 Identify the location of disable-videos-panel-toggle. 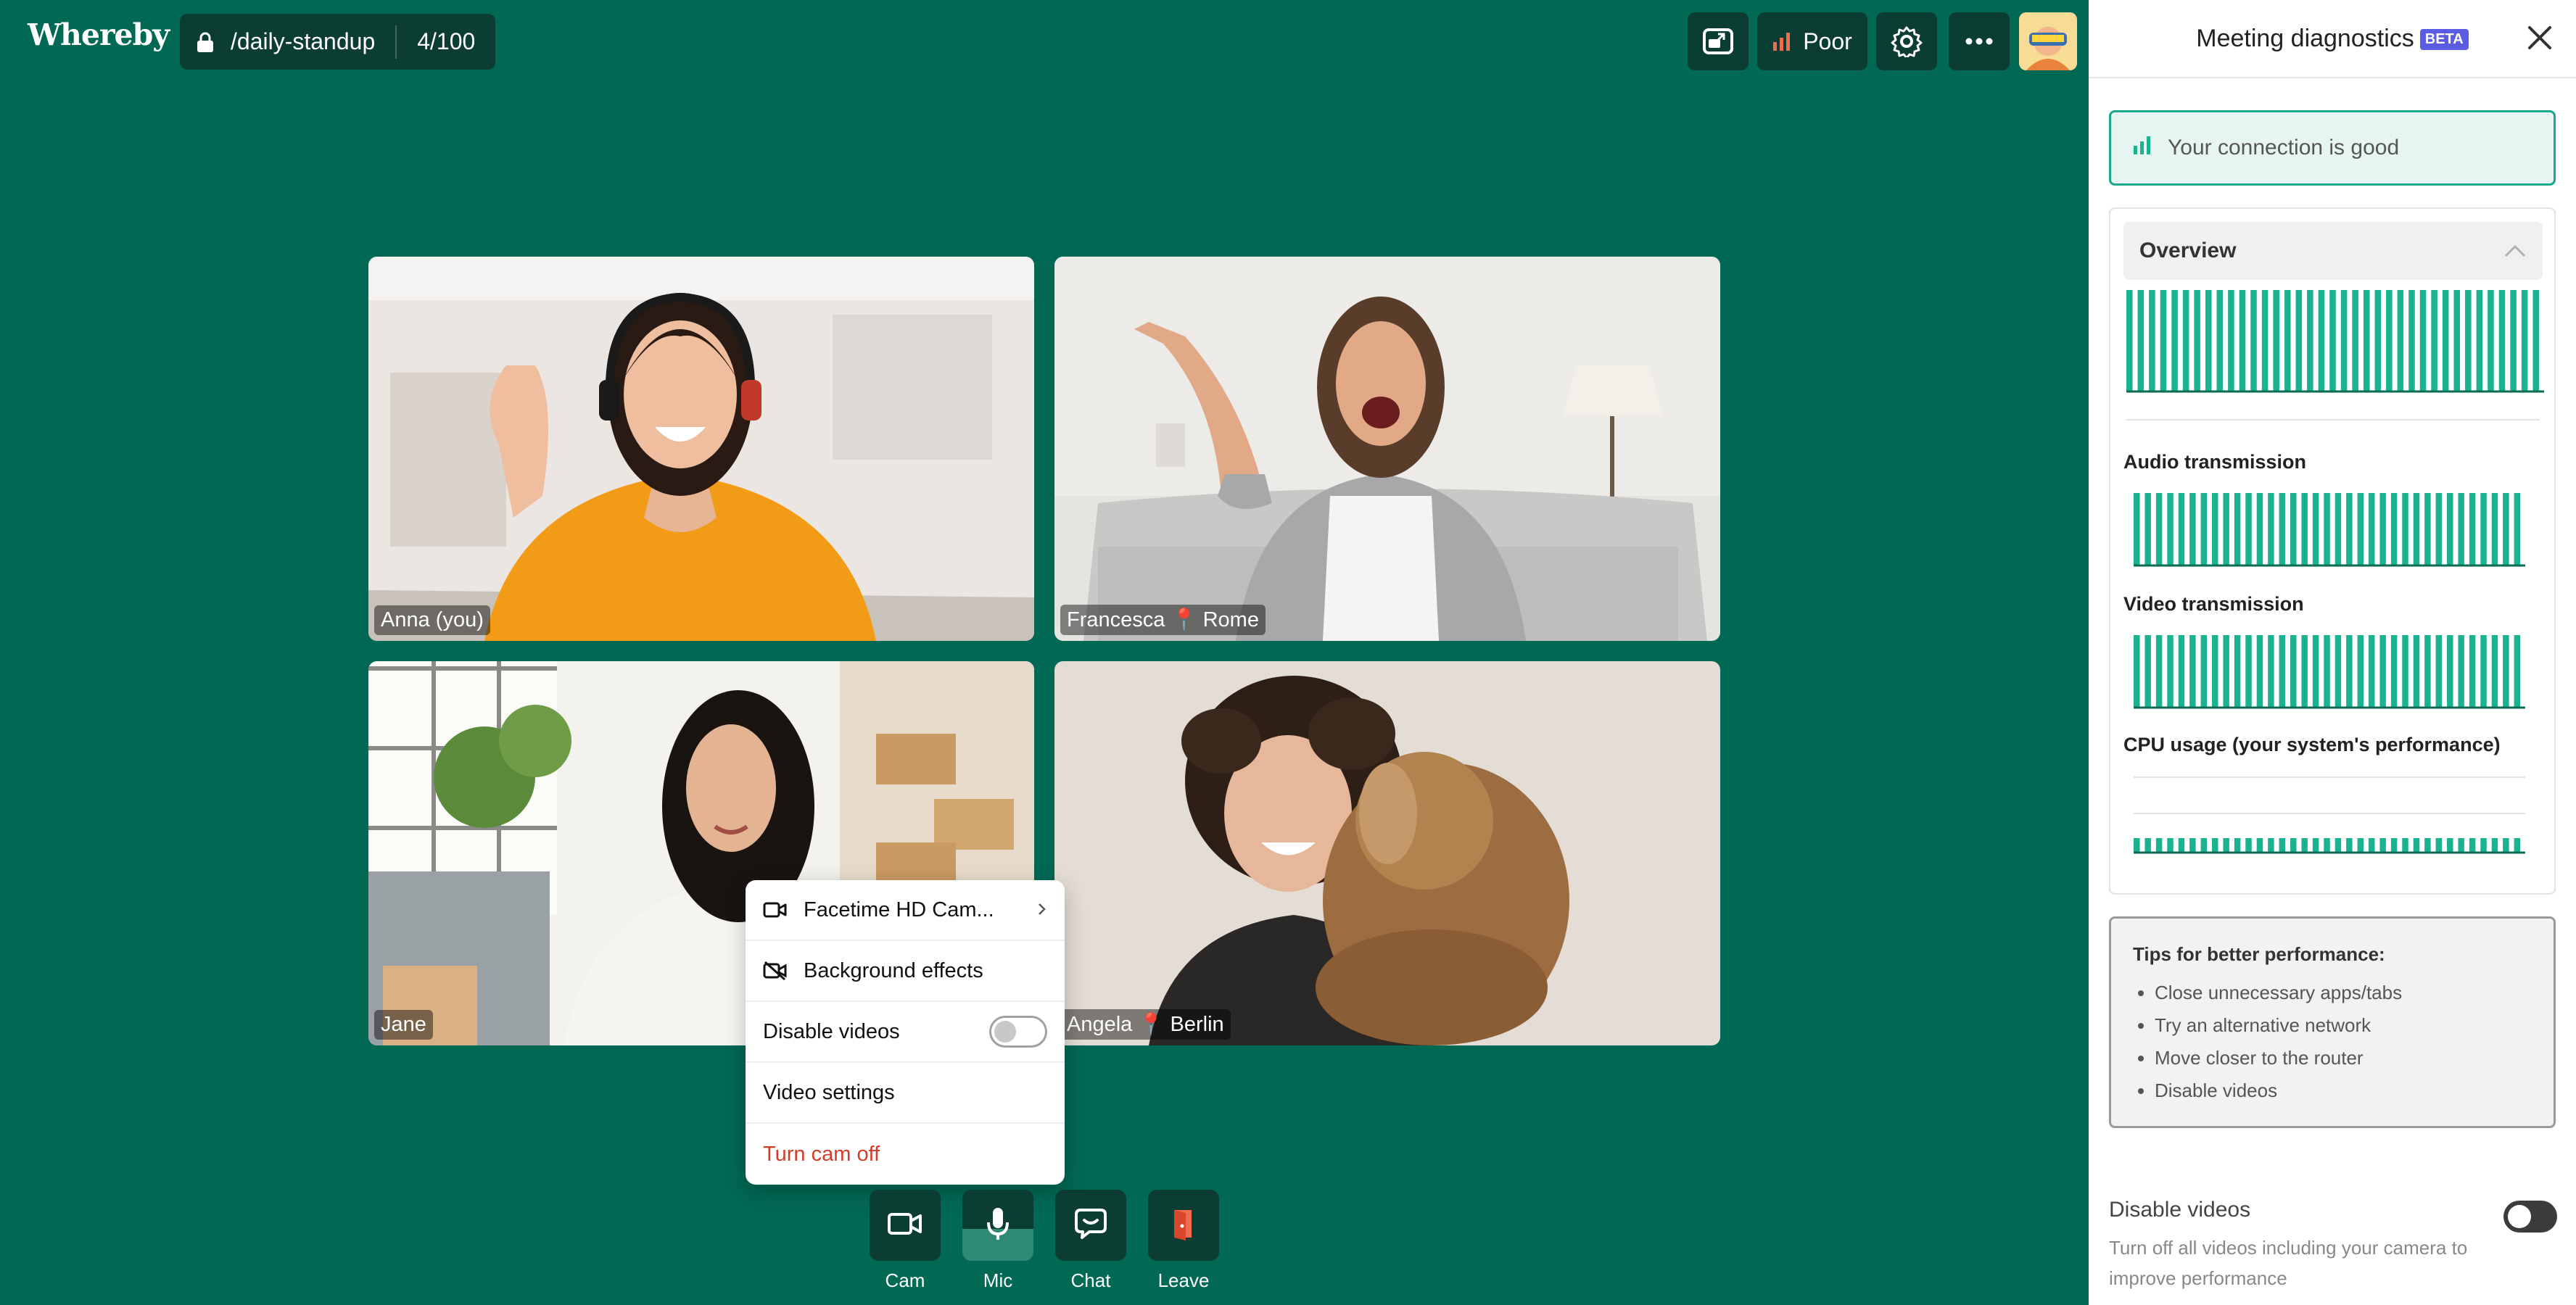
(2530, 1217).